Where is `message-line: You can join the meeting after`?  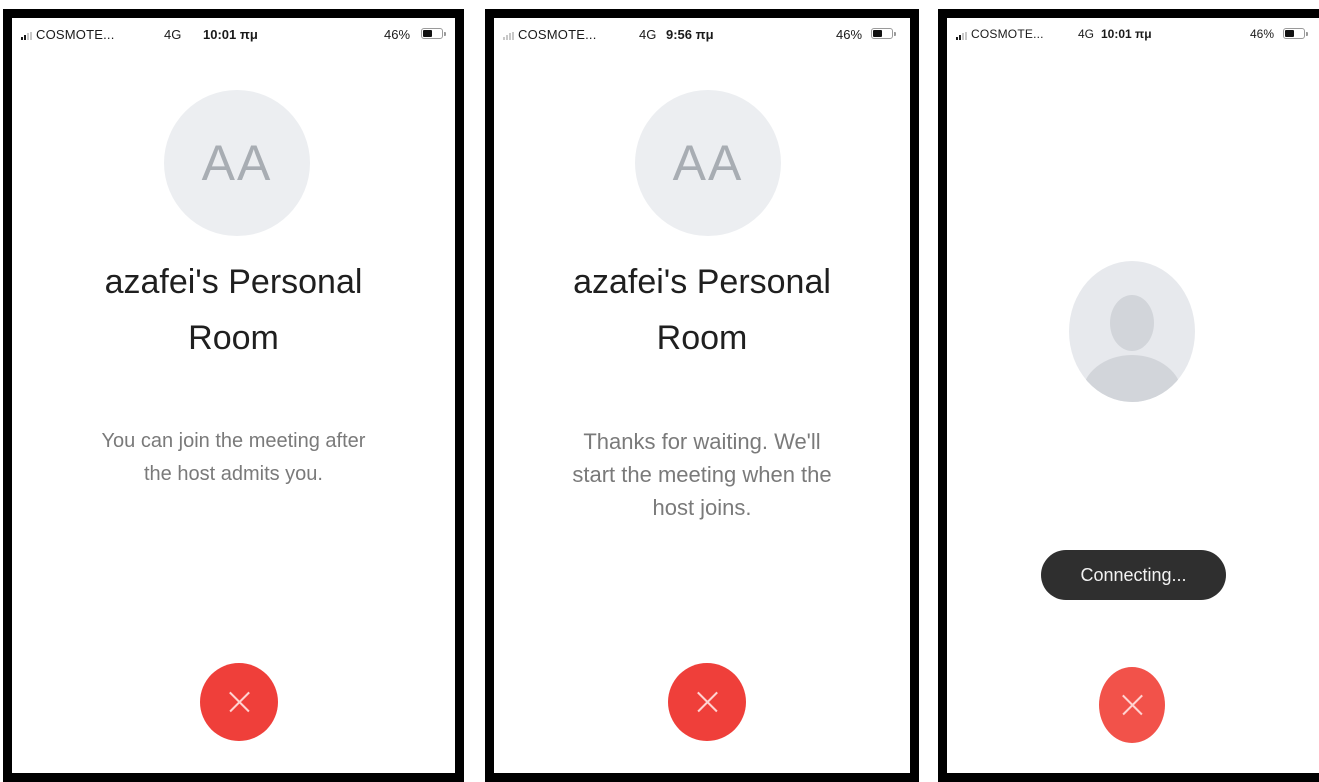
message-line: You can join the meeting after is located at coordinates (233, 441).